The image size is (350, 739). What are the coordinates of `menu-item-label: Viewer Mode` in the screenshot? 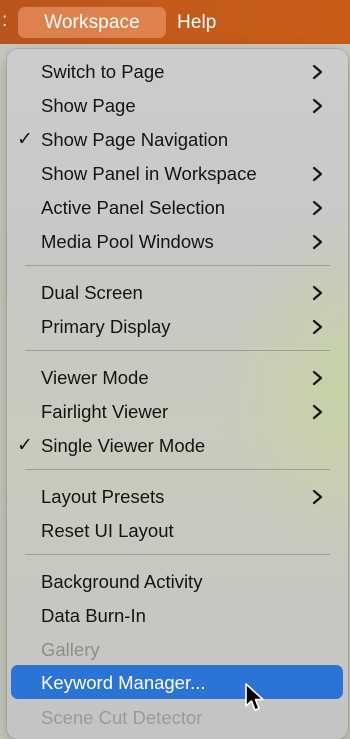 It's located at (95, 377).